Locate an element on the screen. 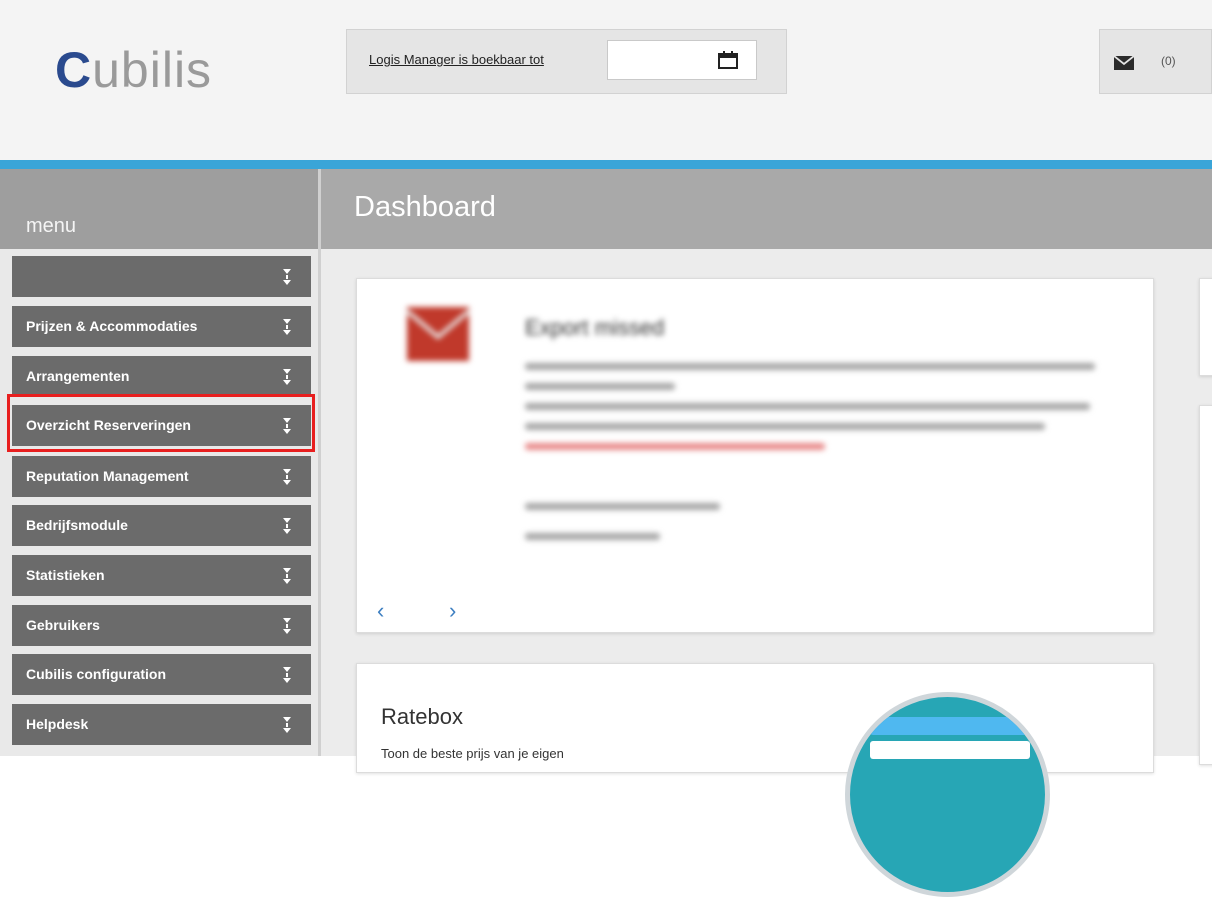 The width and height of the screenshot is (1212, 897). preview-bar is located at coordinates (950, 726).